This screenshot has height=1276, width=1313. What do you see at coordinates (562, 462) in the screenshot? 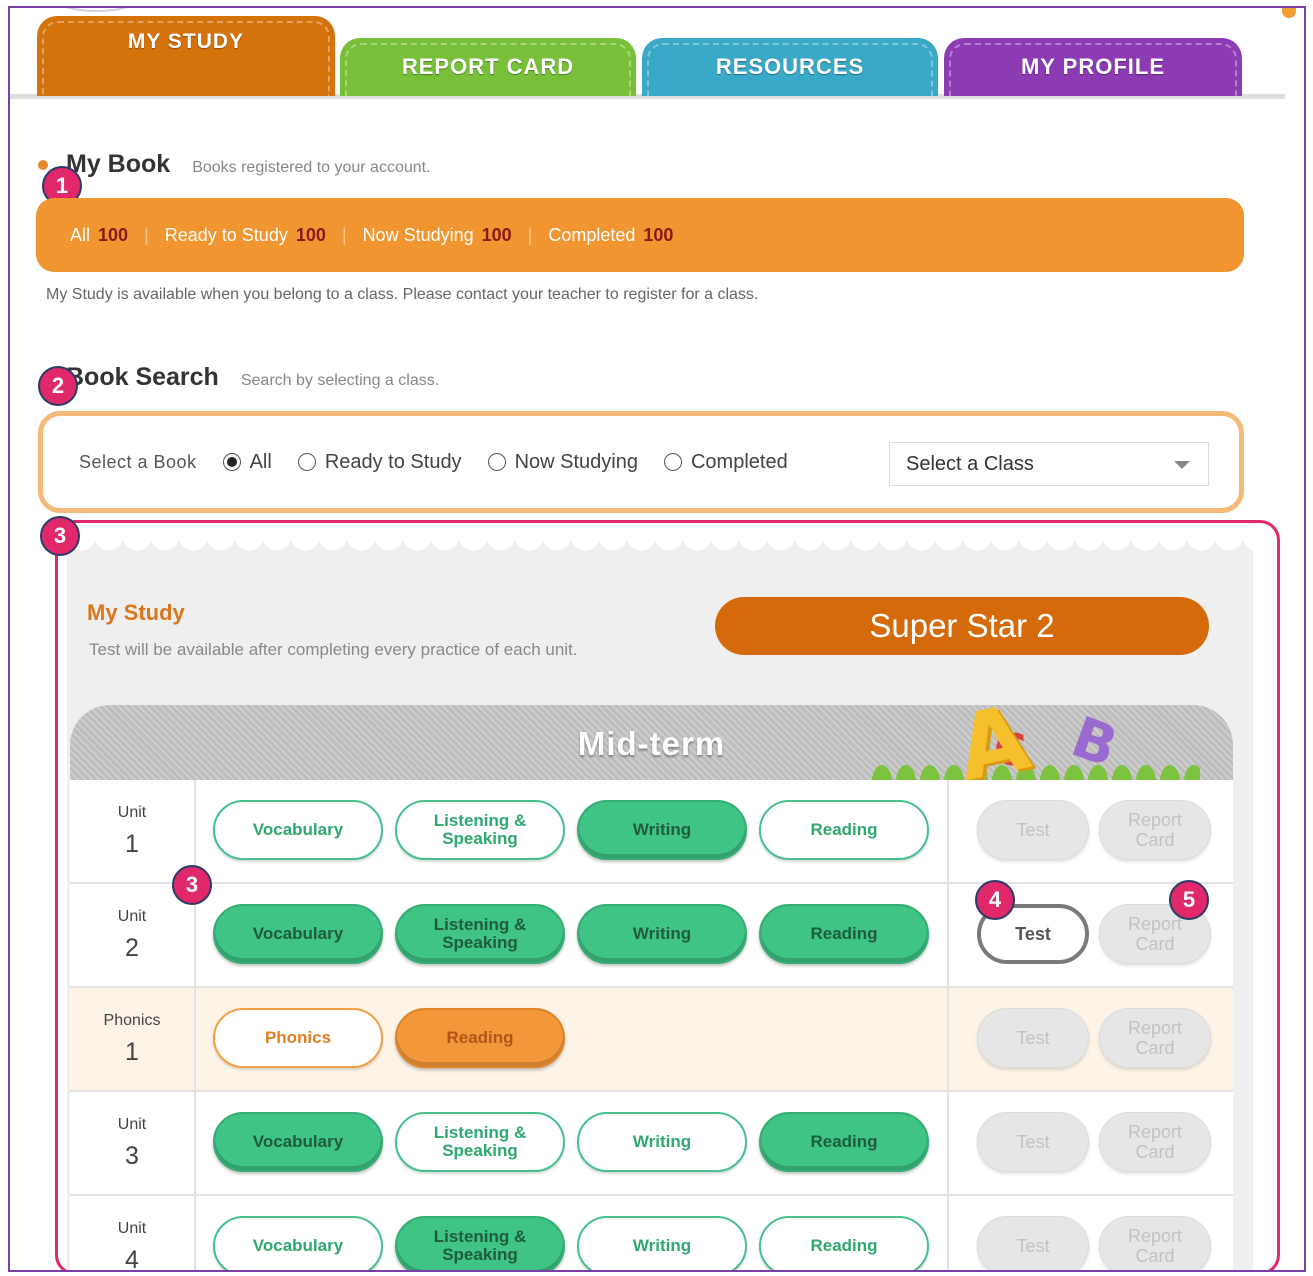
I see `radio-now-studying: Now Studying` at bounding box center [562, 462].